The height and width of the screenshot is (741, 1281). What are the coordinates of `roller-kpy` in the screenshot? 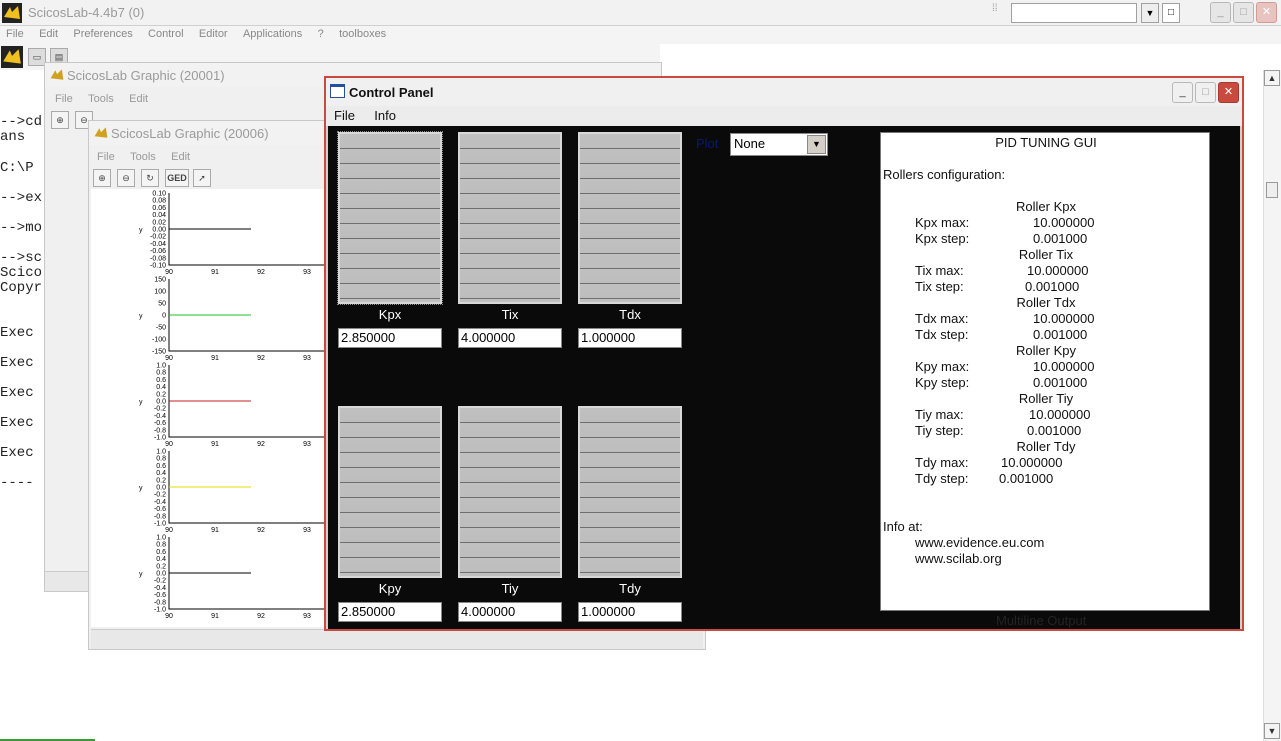 It's located at (390, 492).